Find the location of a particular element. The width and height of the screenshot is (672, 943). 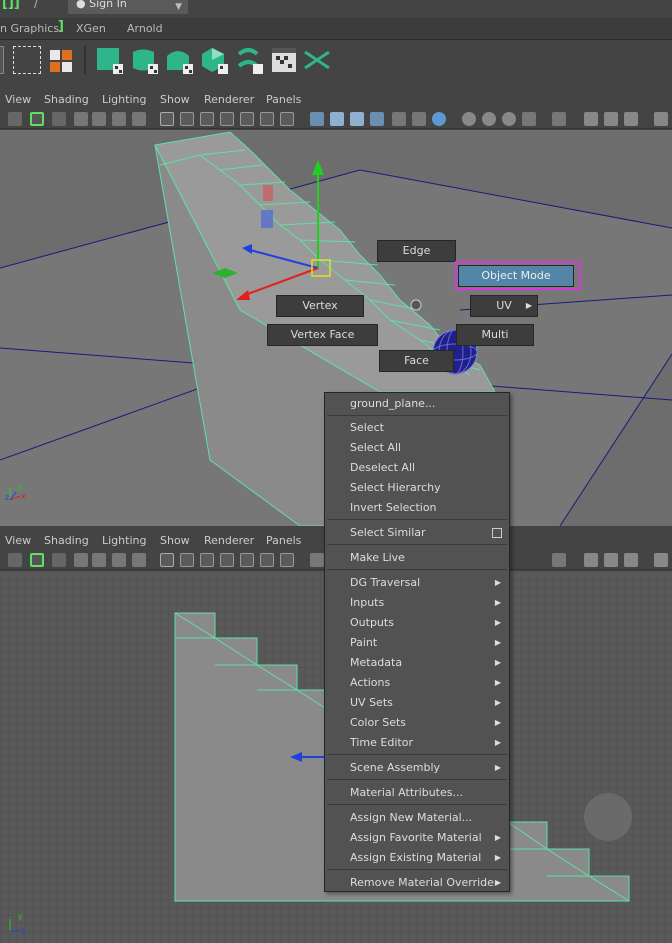

uv-auto-icon is located at coordinates (214, 60).